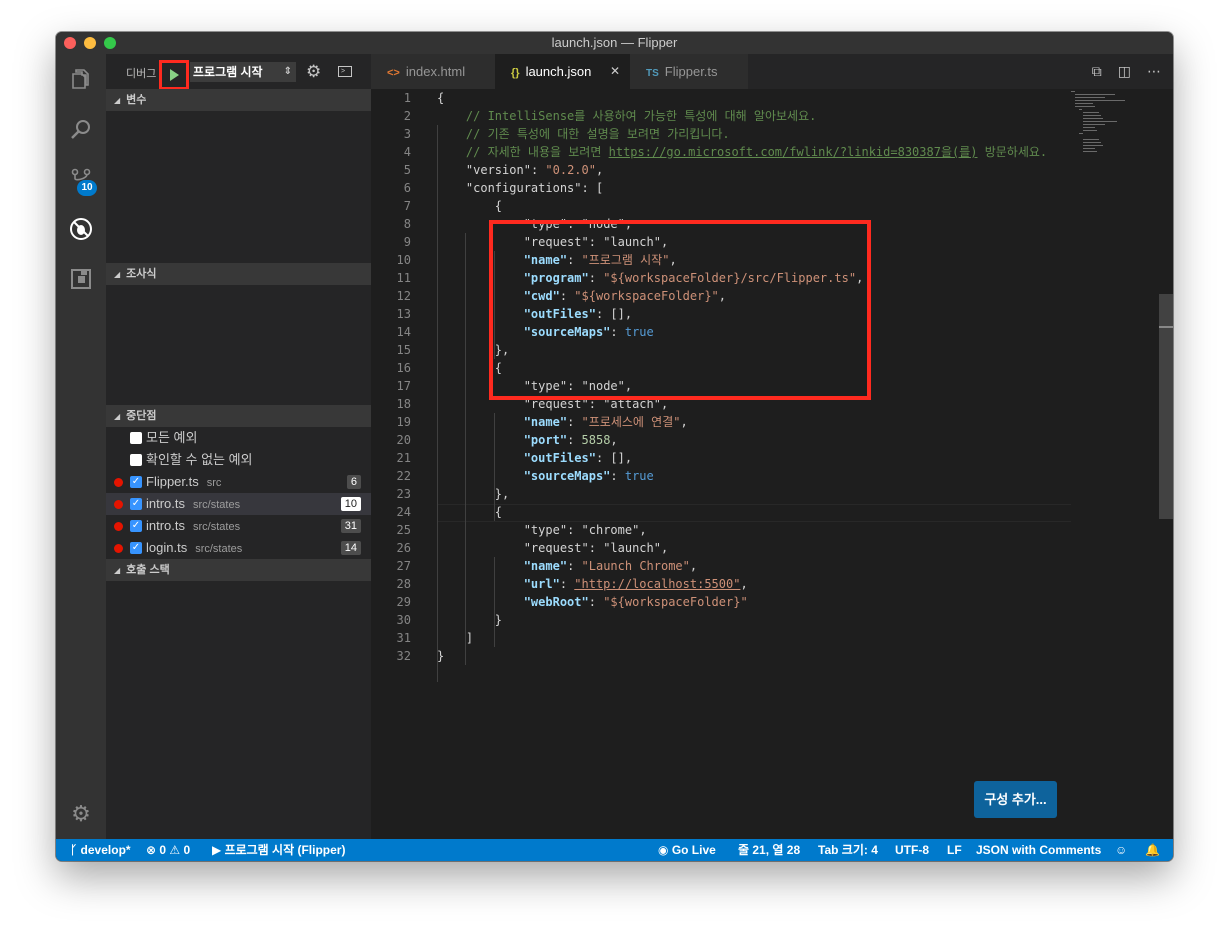  What do you see at coordinates (403, 602) in the screenshot?
I see `line-number: 29` at bounding box center [403, 602].